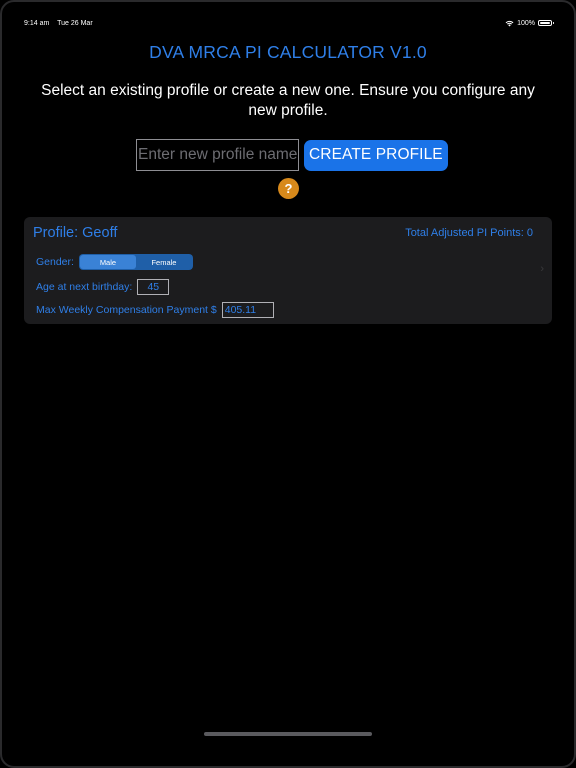 This screenshot has height=768, width=576. I want to click on payment-label: Max Weekly Compensation Payment $, so click(126, 310).